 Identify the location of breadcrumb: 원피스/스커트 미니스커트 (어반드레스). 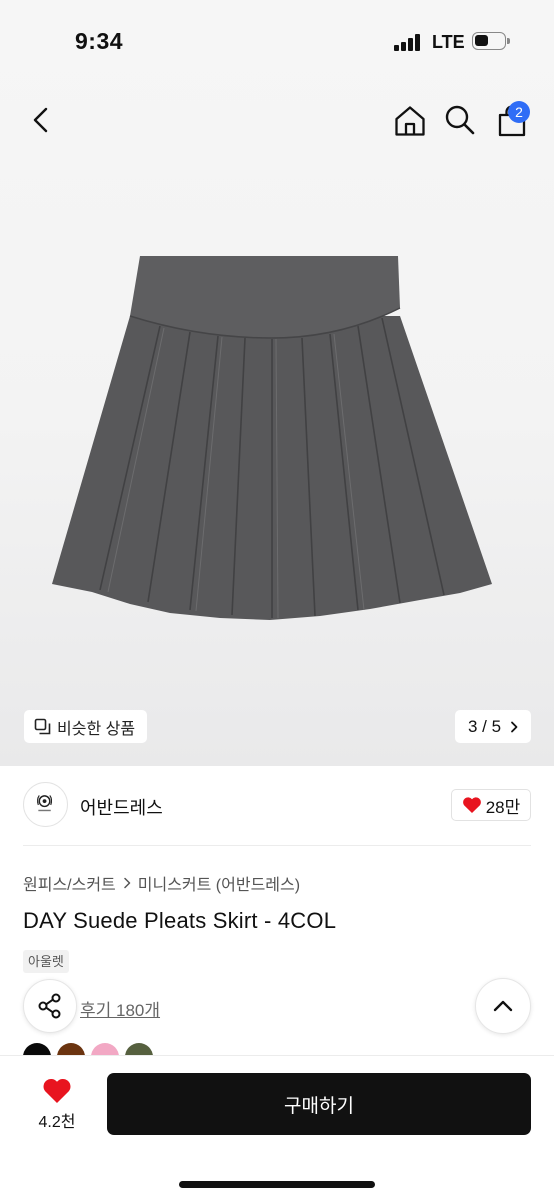
(161, 883).